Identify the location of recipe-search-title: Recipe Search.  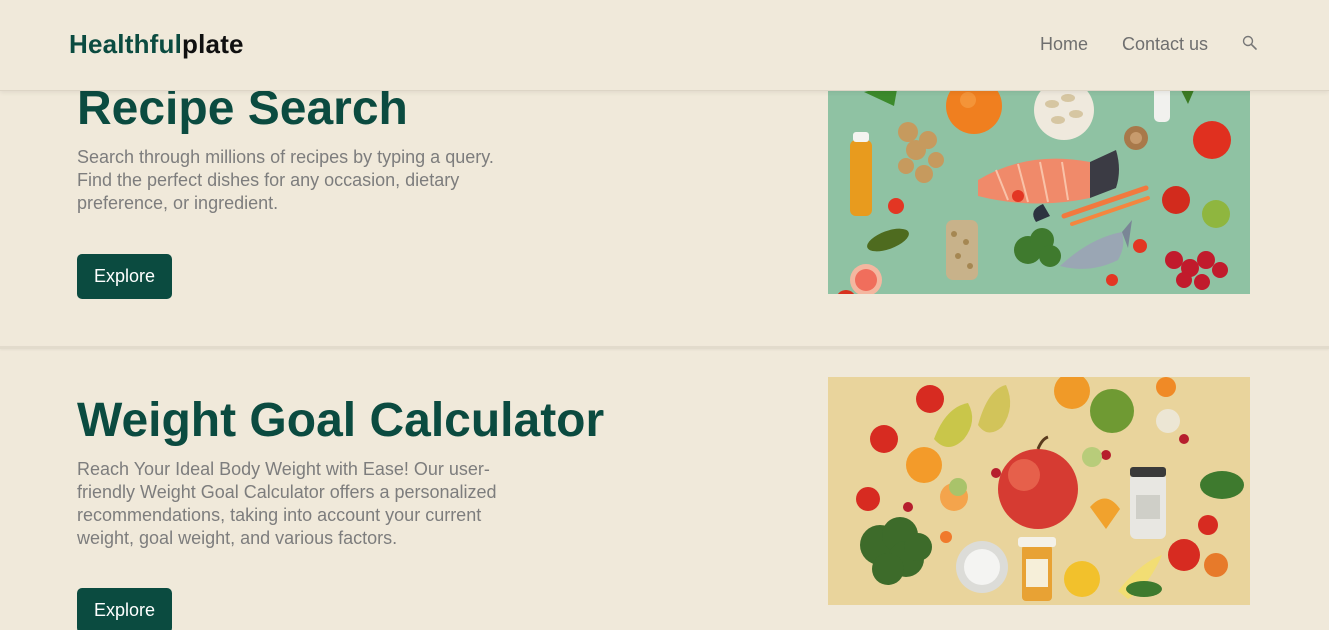
(242, 108).